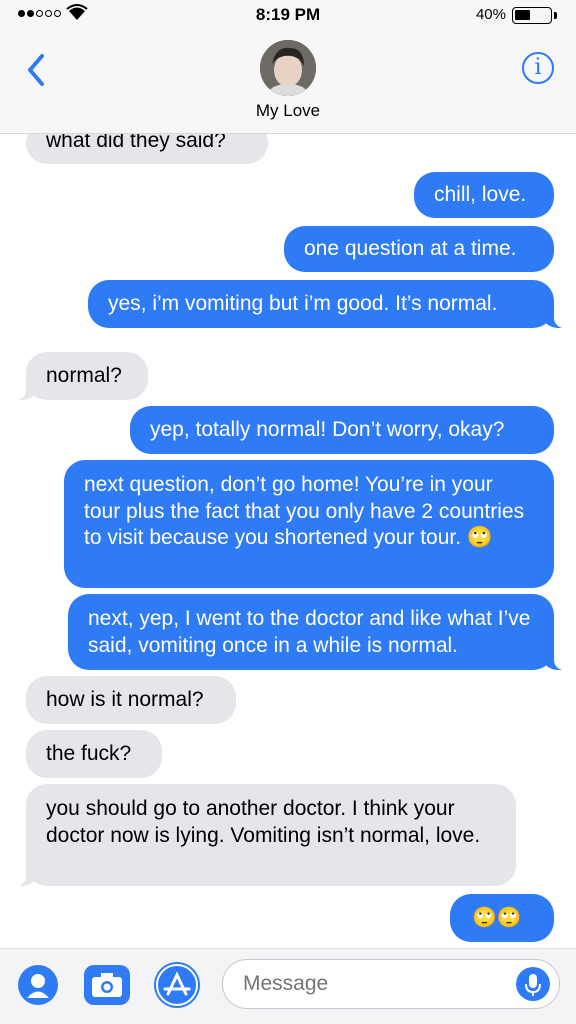 Image resolution: width=576 pixels, height=1024 pixels. Describe the element at coordinates (484, 195) in the screenshot. I see `outgoing-message: chill, love.` at that location.